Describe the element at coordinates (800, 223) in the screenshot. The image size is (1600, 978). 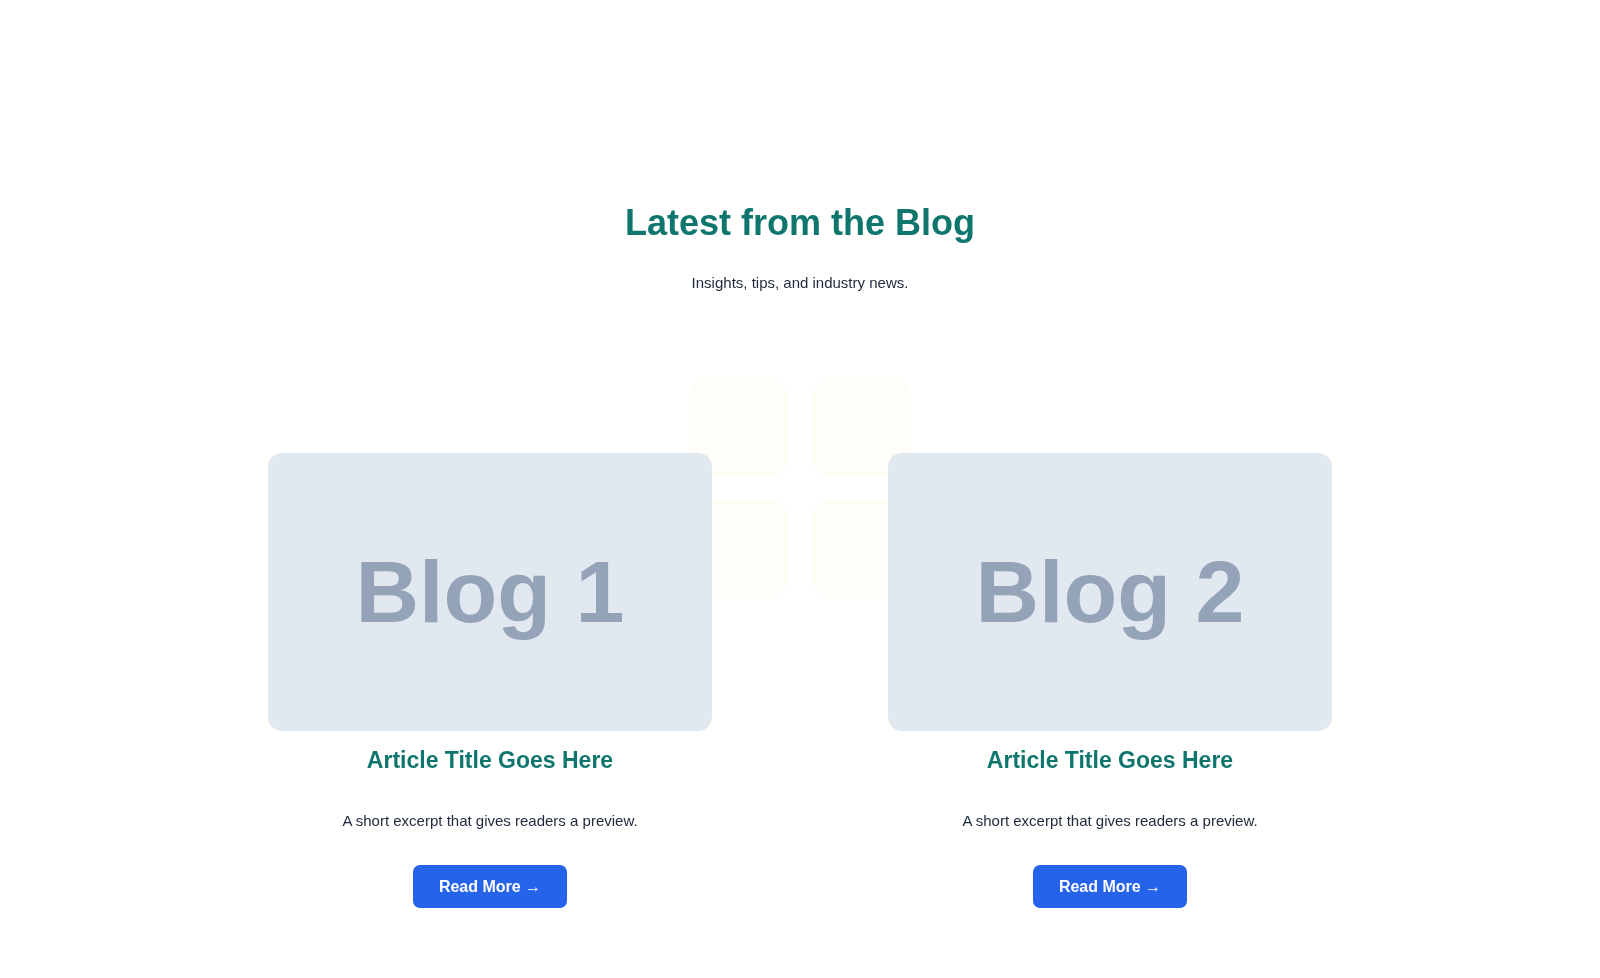
I see `section-title: Latest from the Blog` at that location.